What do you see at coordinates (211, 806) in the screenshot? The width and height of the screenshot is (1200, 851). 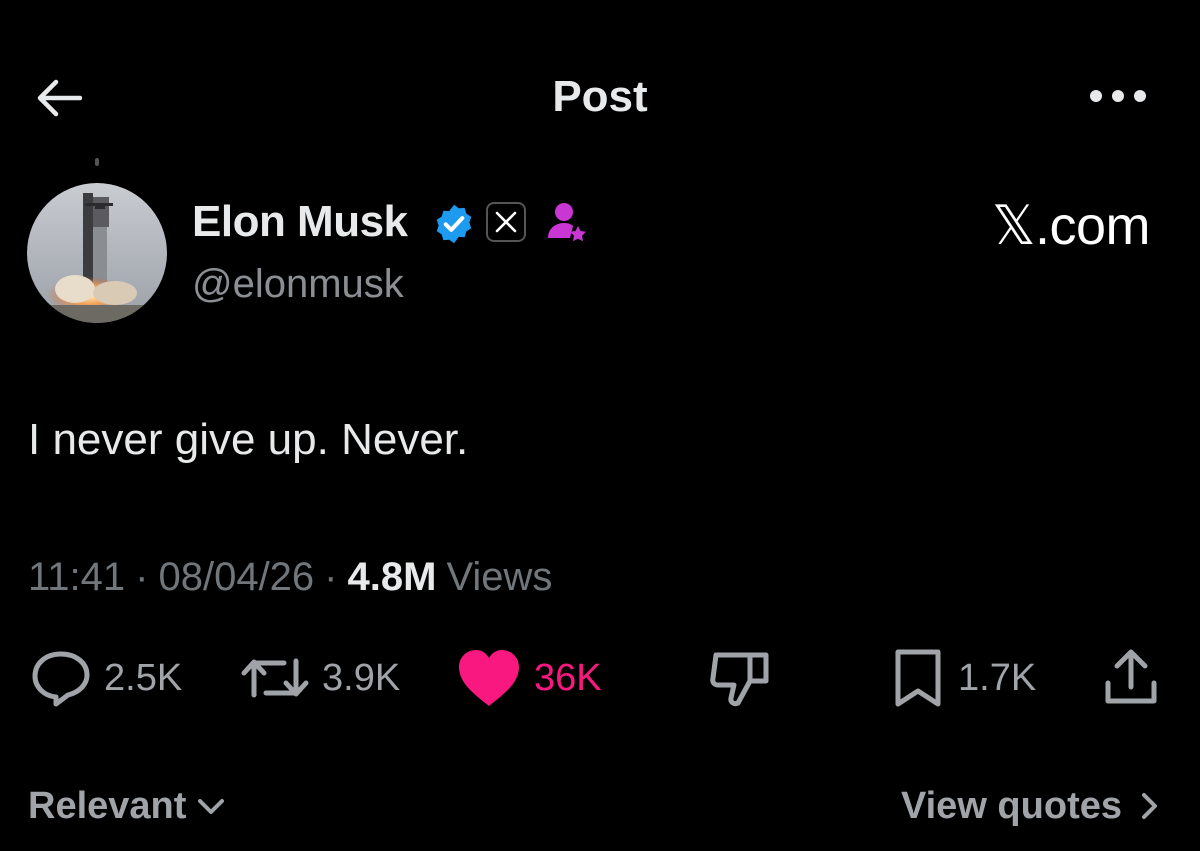 I see `chevron-down-icon` at bounding box center [211, 806].